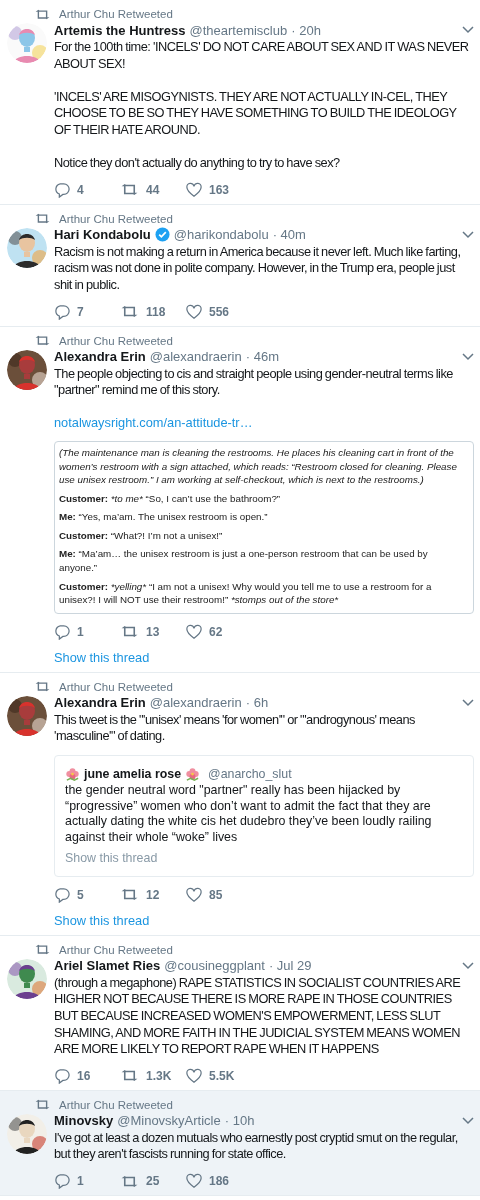  Describe the element at coordinates (164, 517) in the screenshot. I see `story-paragraph: Me: “Yes, ma’am. The unisex restroom is open.”` at that location.